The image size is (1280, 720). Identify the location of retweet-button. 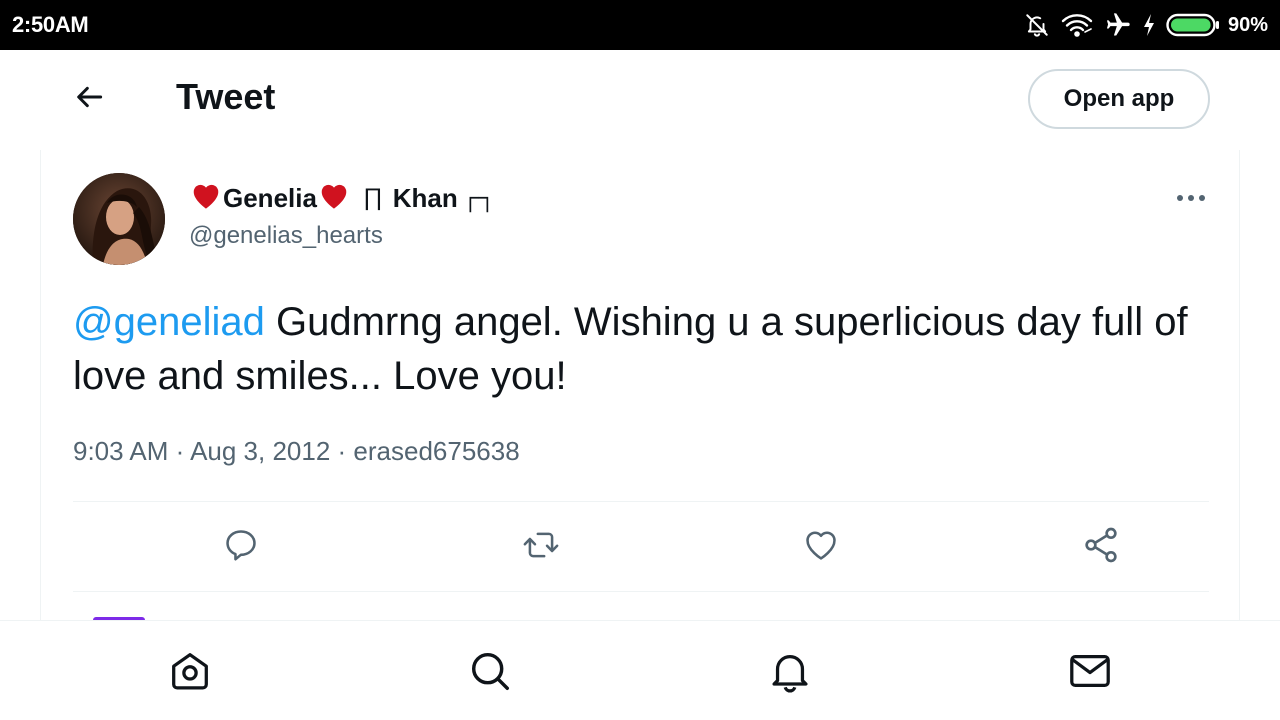
(541, 547).